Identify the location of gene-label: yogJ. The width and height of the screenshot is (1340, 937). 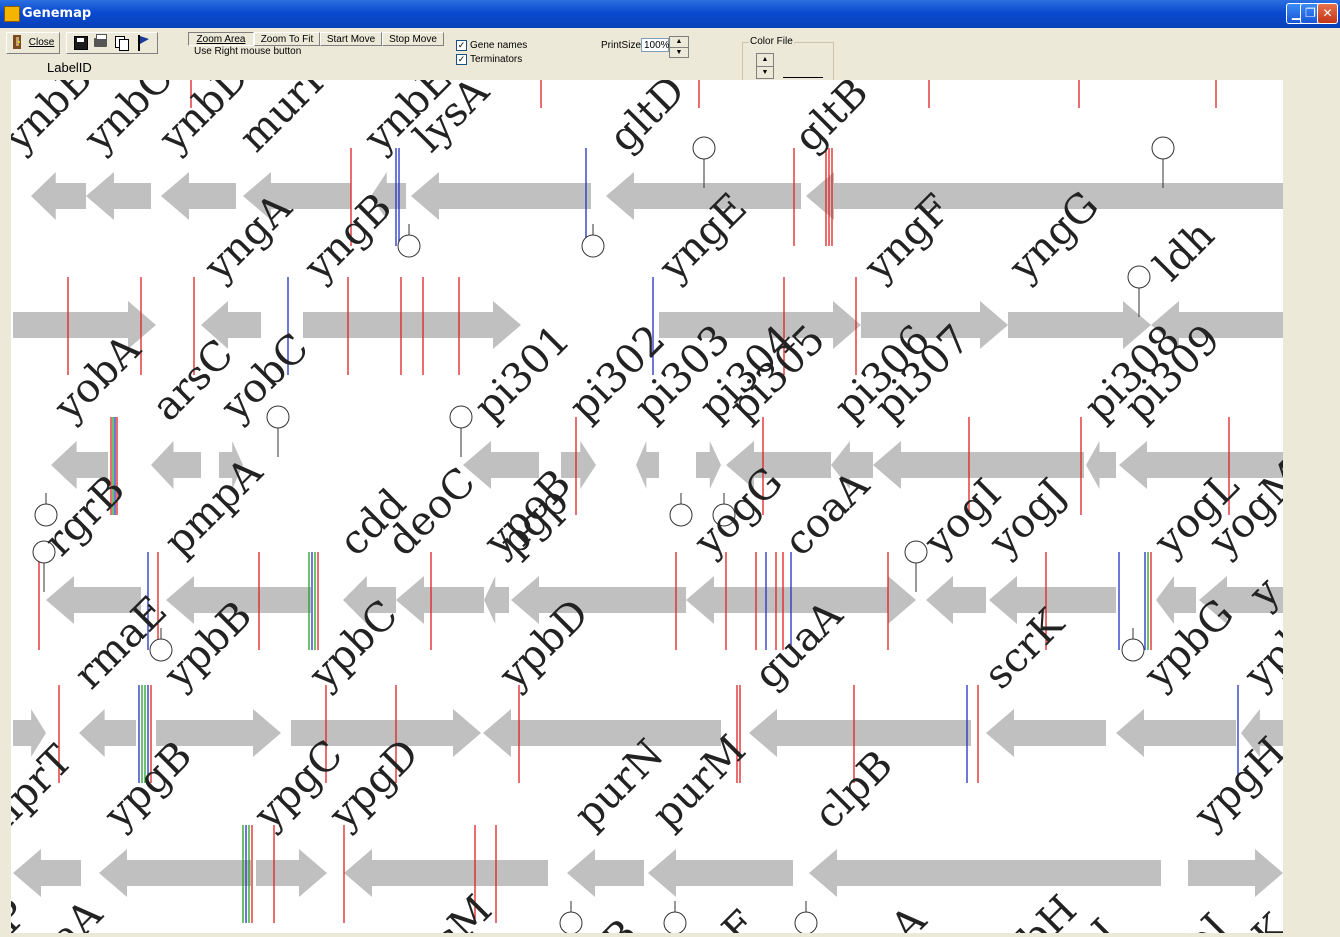
(1028, 518).